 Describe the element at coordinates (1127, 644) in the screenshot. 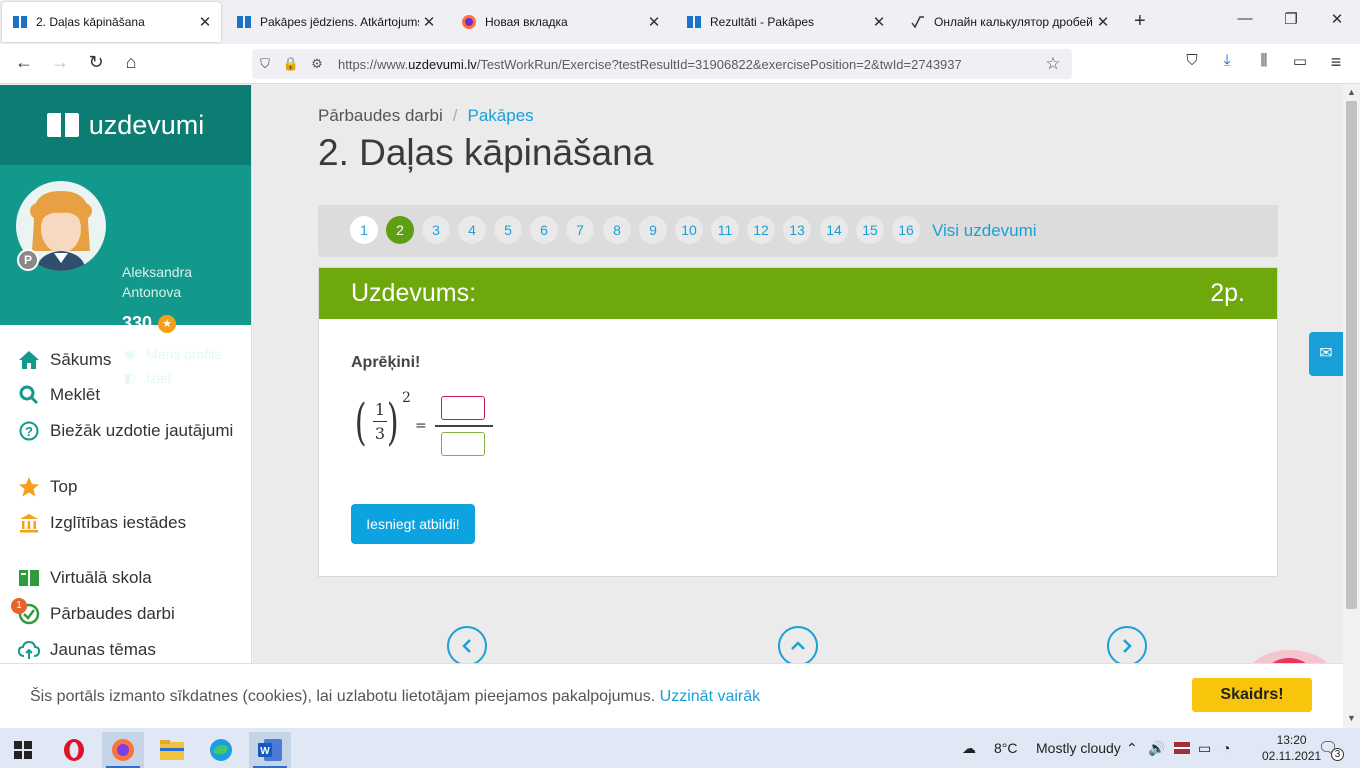

I see `next-task-button` at that location.